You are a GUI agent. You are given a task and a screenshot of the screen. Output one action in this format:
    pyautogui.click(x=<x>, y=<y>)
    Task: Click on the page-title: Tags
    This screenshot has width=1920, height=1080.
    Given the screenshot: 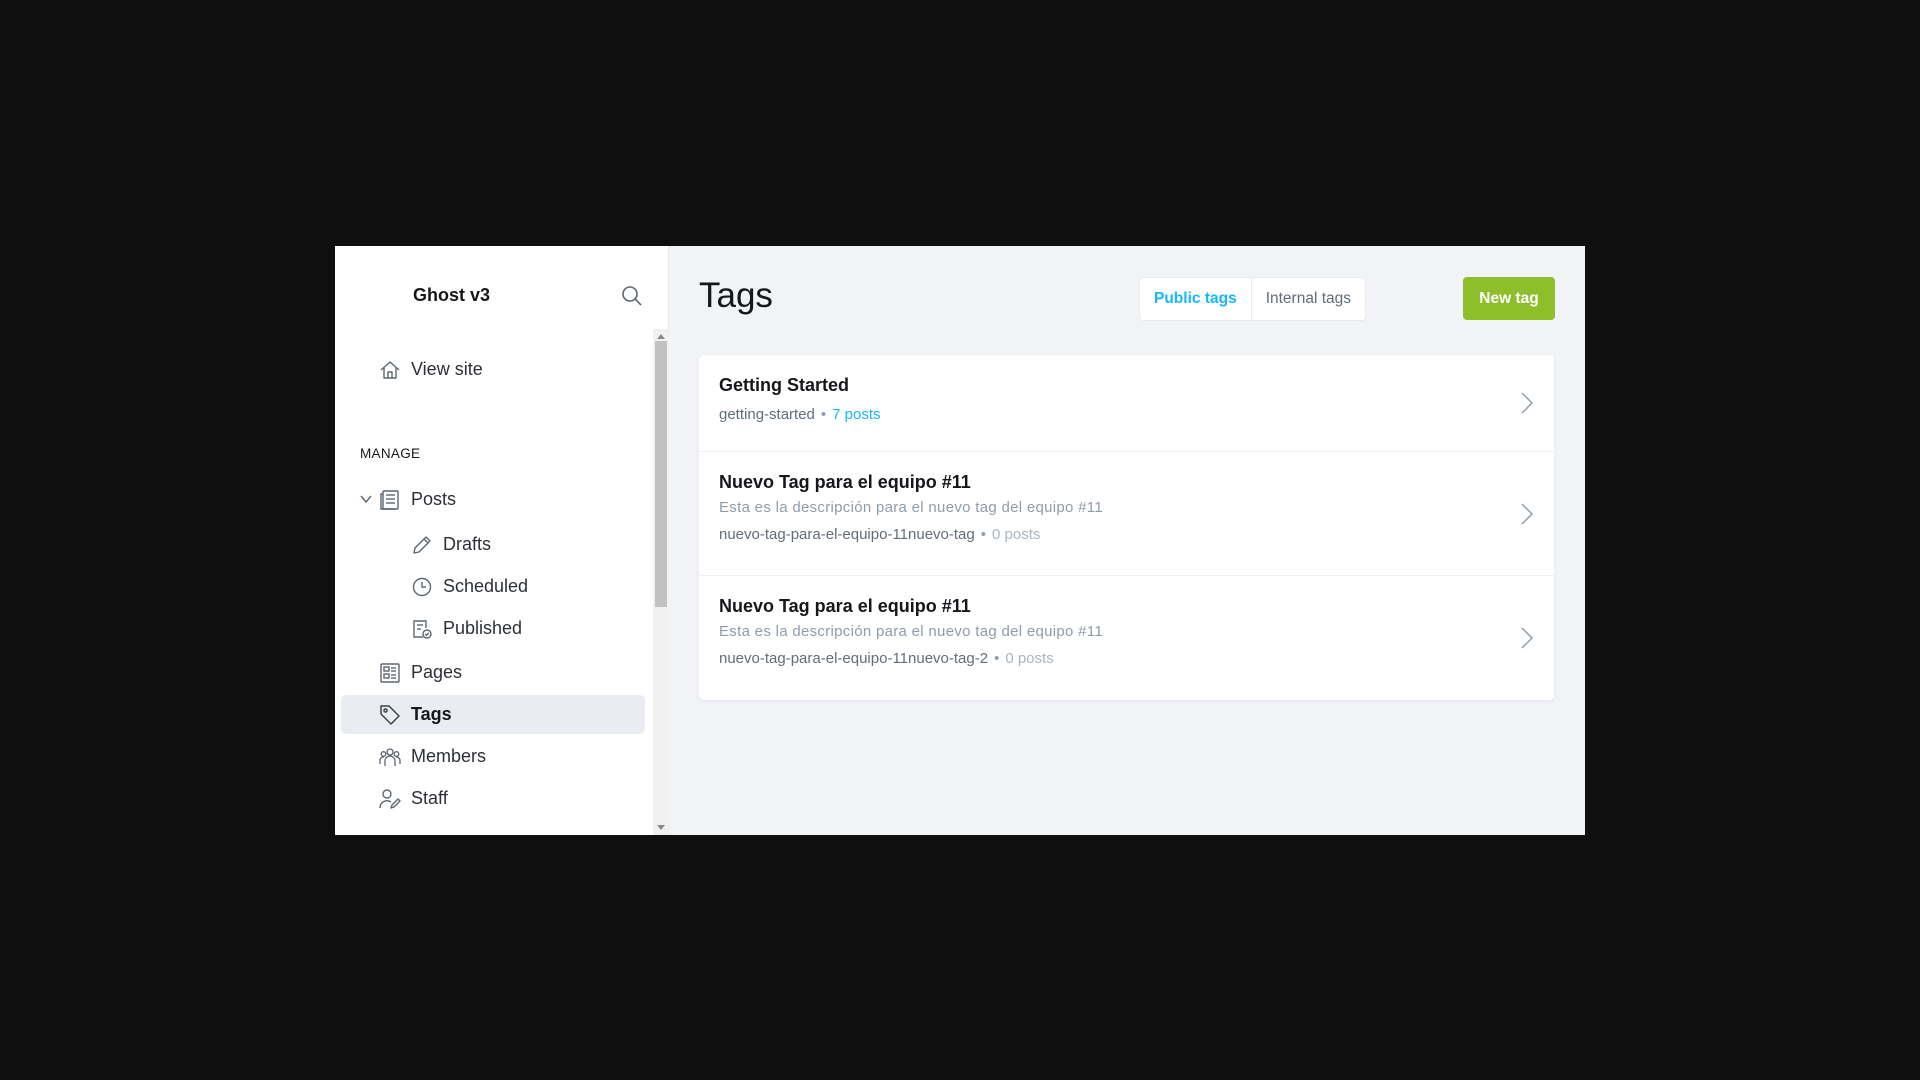 What is the action you would take?
    pyautogui.click(x=736, y=295)
    